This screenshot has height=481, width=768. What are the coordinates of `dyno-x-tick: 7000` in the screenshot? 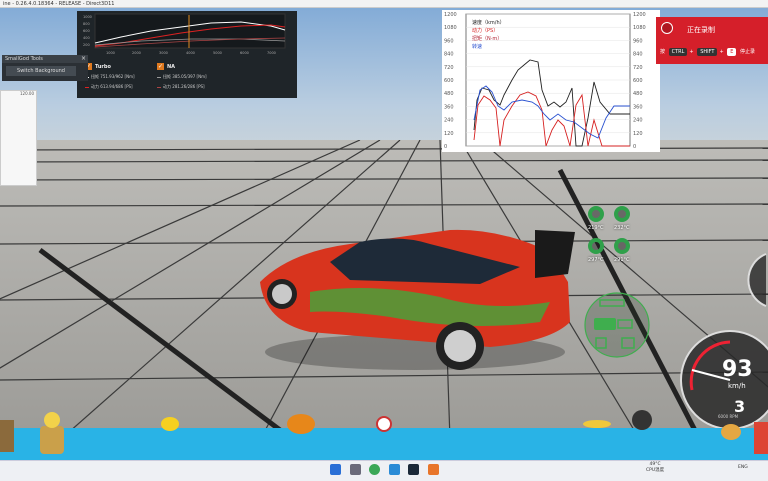 It's located at (271, 53).